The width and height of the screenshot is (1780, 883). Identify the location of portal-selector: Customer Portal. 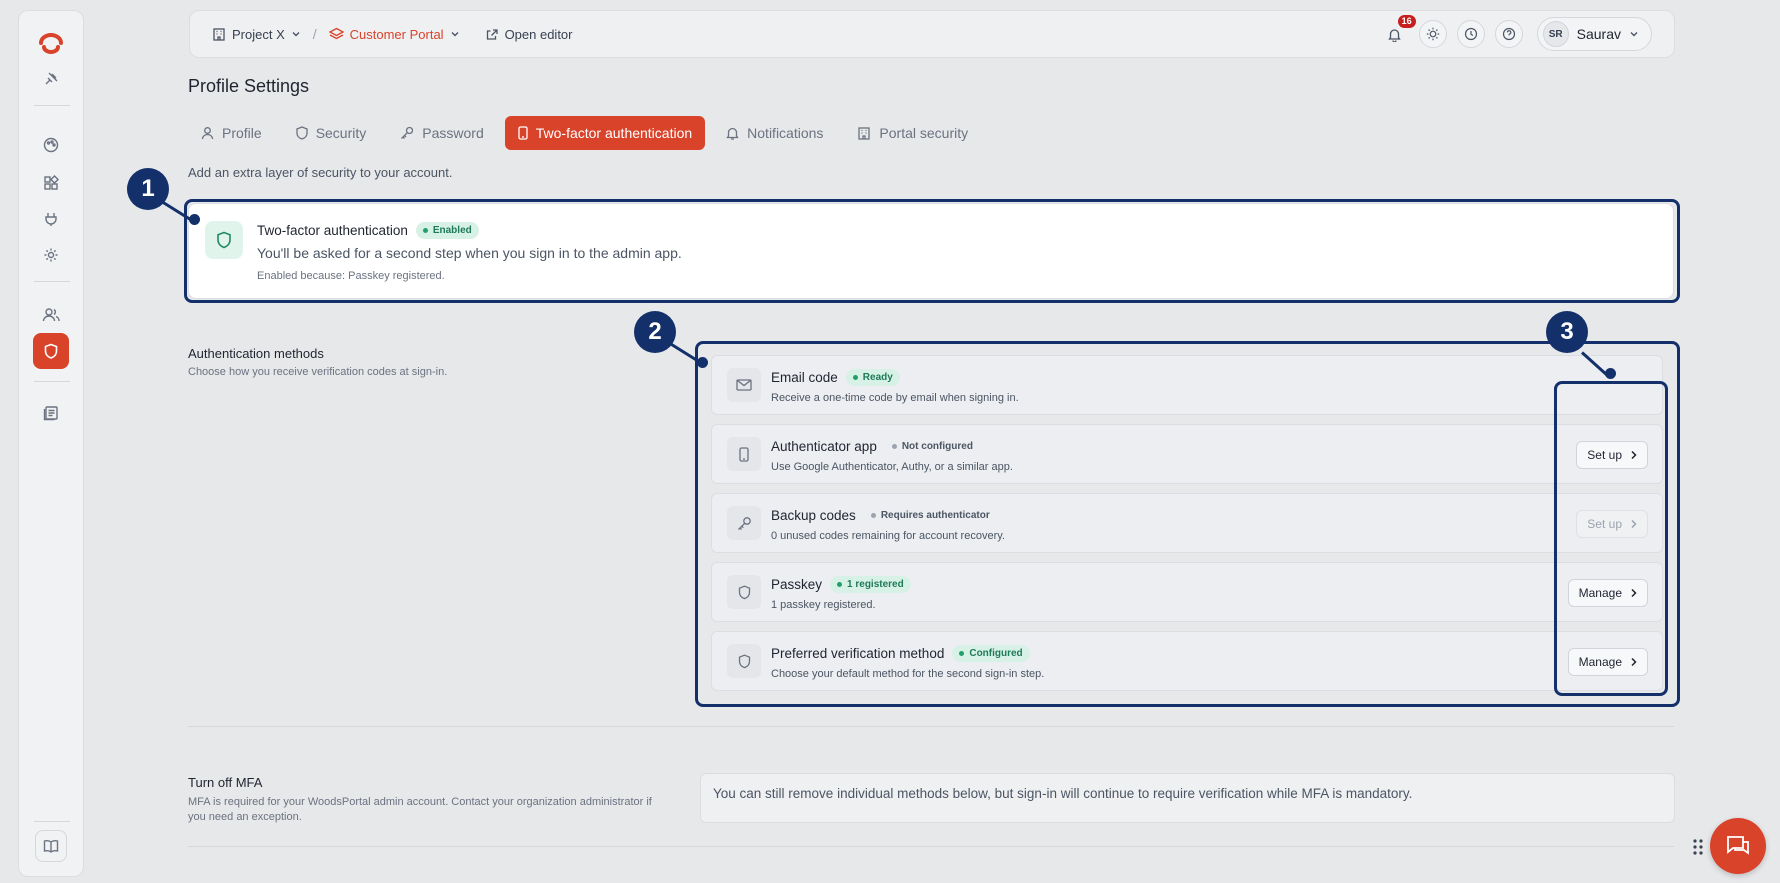
(394, 34).